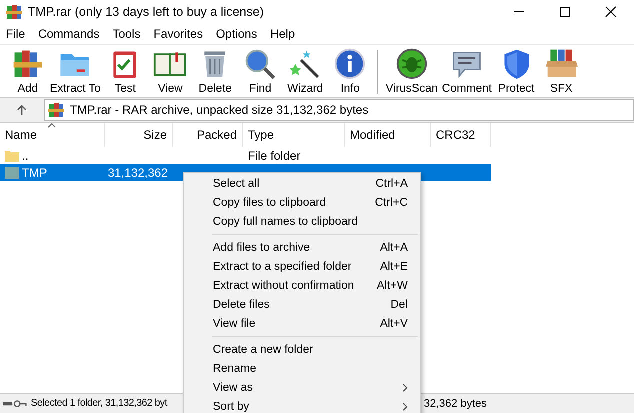 The height and width of the screenshot is (413, 634). Describe the element at coordinates (25, 155) in the screenshot. I see `name-cell: ..` at that location.